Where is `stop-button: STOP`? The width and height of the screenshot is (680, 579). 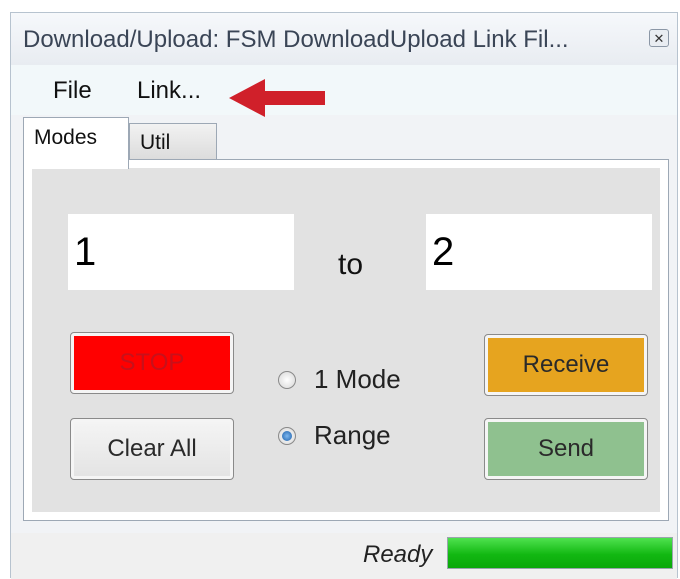
stop-button: STOP is located at coordinates (152, 363).